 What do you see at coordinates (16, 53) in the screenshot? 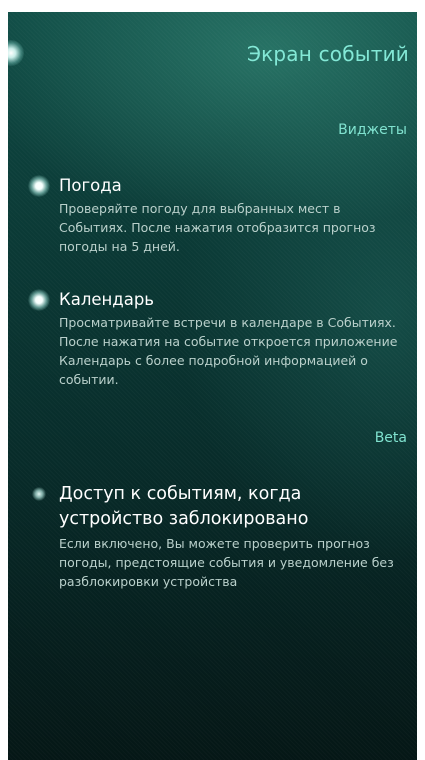
I see `back-indicator-glow` at bounding box center [16, 53].